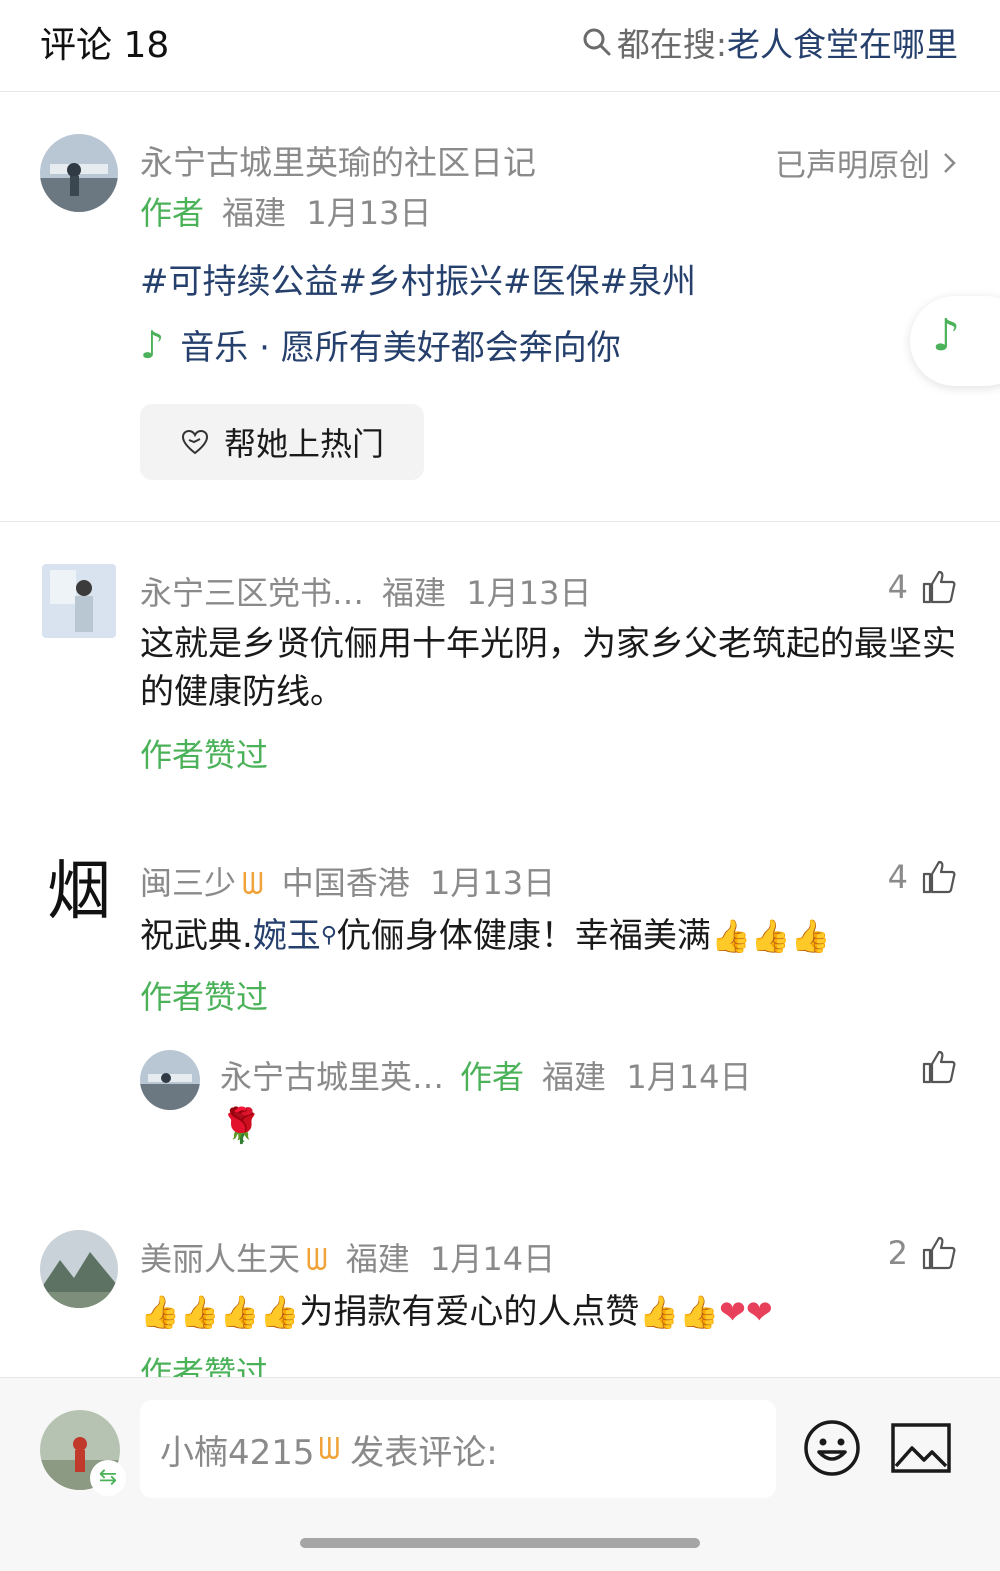 Image resolution: width=1000 pixels, height=1571 pixels. I want to click on comment-text: 祝武典.婉玉⚲伉俪身体健康！幸福美满👍👍👍, so click(555, 936).